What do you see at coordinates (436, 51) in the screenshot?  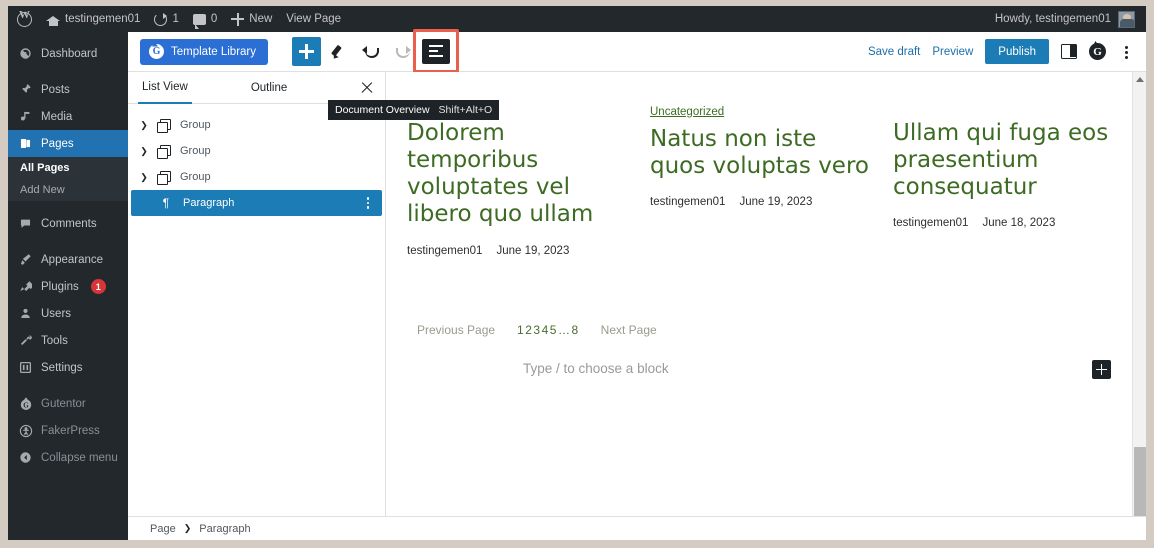 I see `document-overview-button` at bounding box center [436, 51].